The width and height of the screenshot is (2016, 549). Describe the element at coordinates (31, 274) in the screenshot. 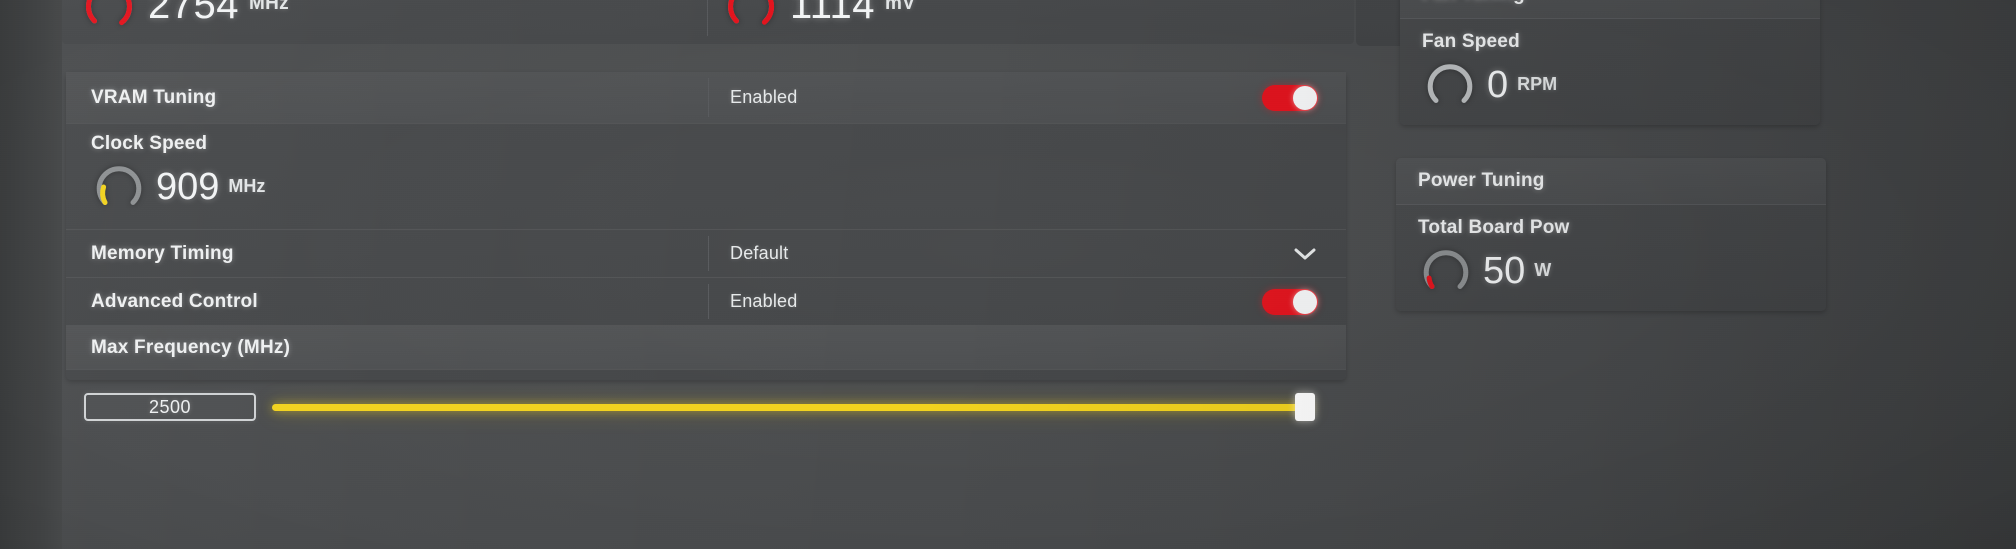

I see `left-panel-edge` at that location.